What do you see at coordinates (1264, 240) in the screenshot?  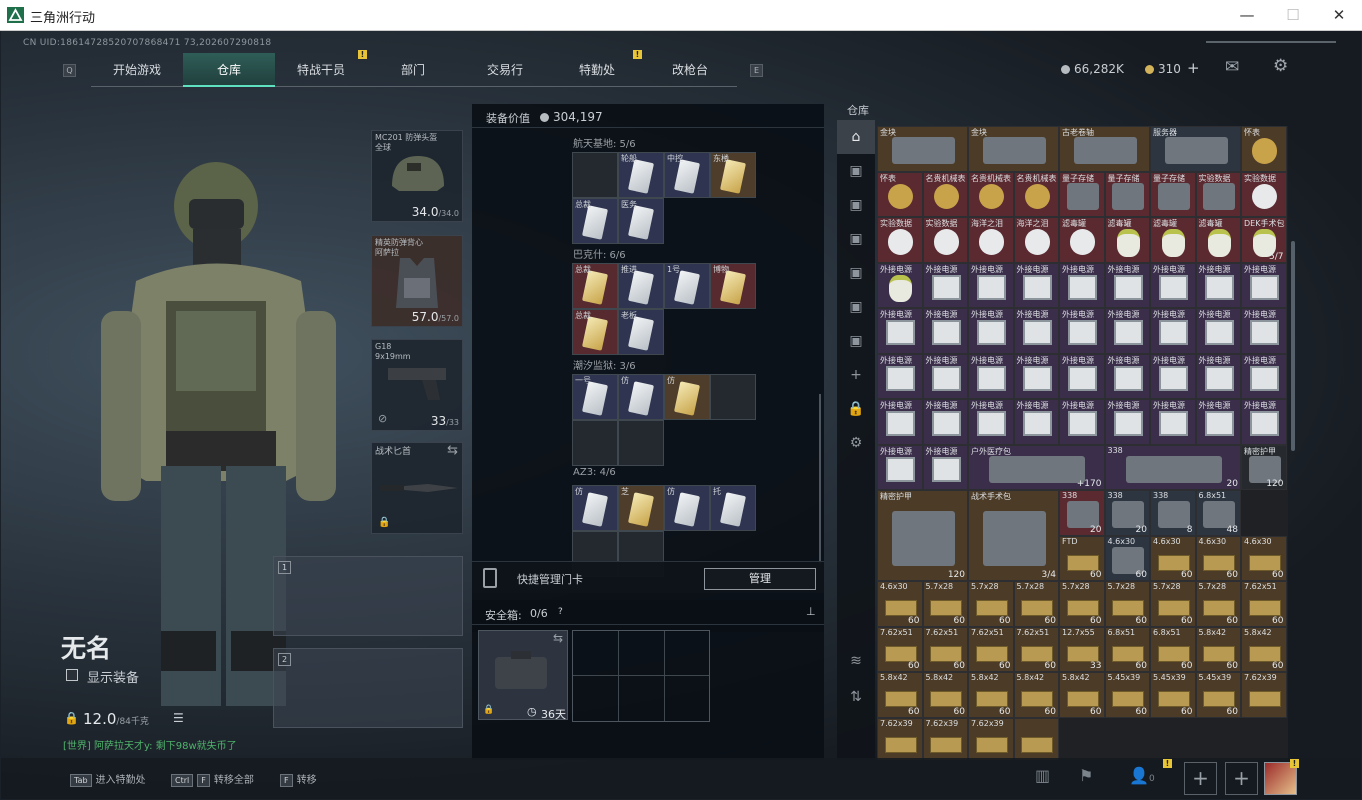 I see `stash-item: DEK手术包 5/7` at bounding box center [1264, 240].